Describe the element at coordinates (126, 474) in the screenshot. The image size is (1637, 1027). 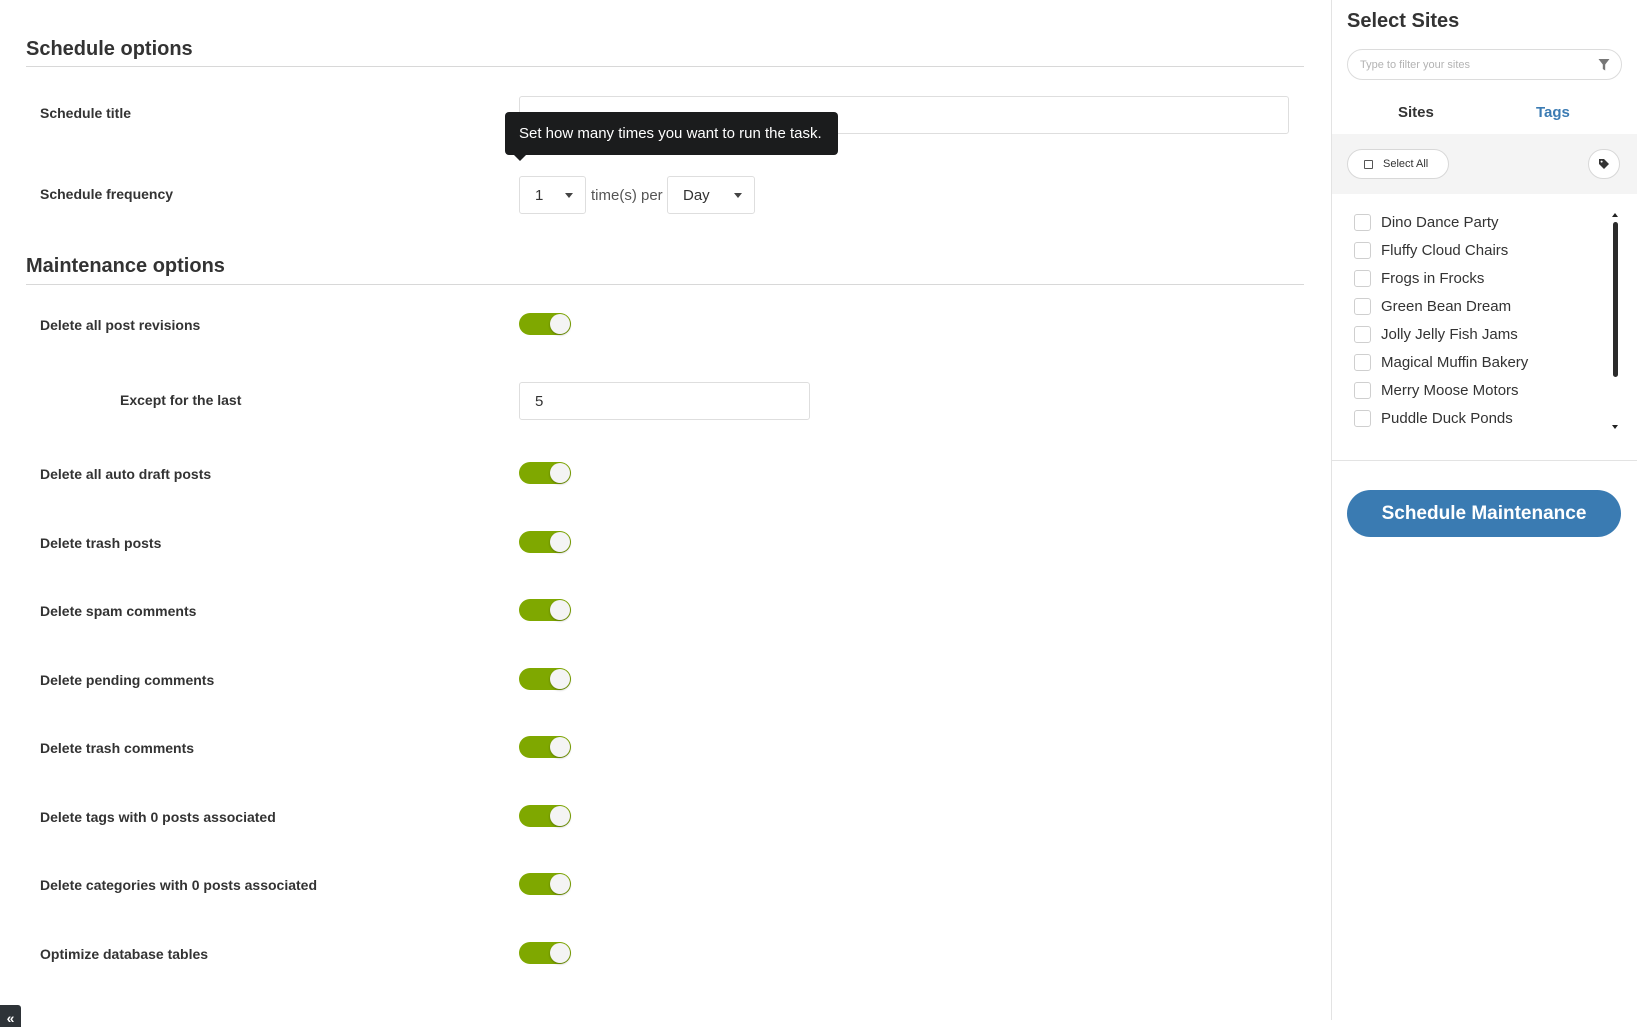
I see `option-label-delete-auto-drafts: Delete all auto draft posts` at that location.